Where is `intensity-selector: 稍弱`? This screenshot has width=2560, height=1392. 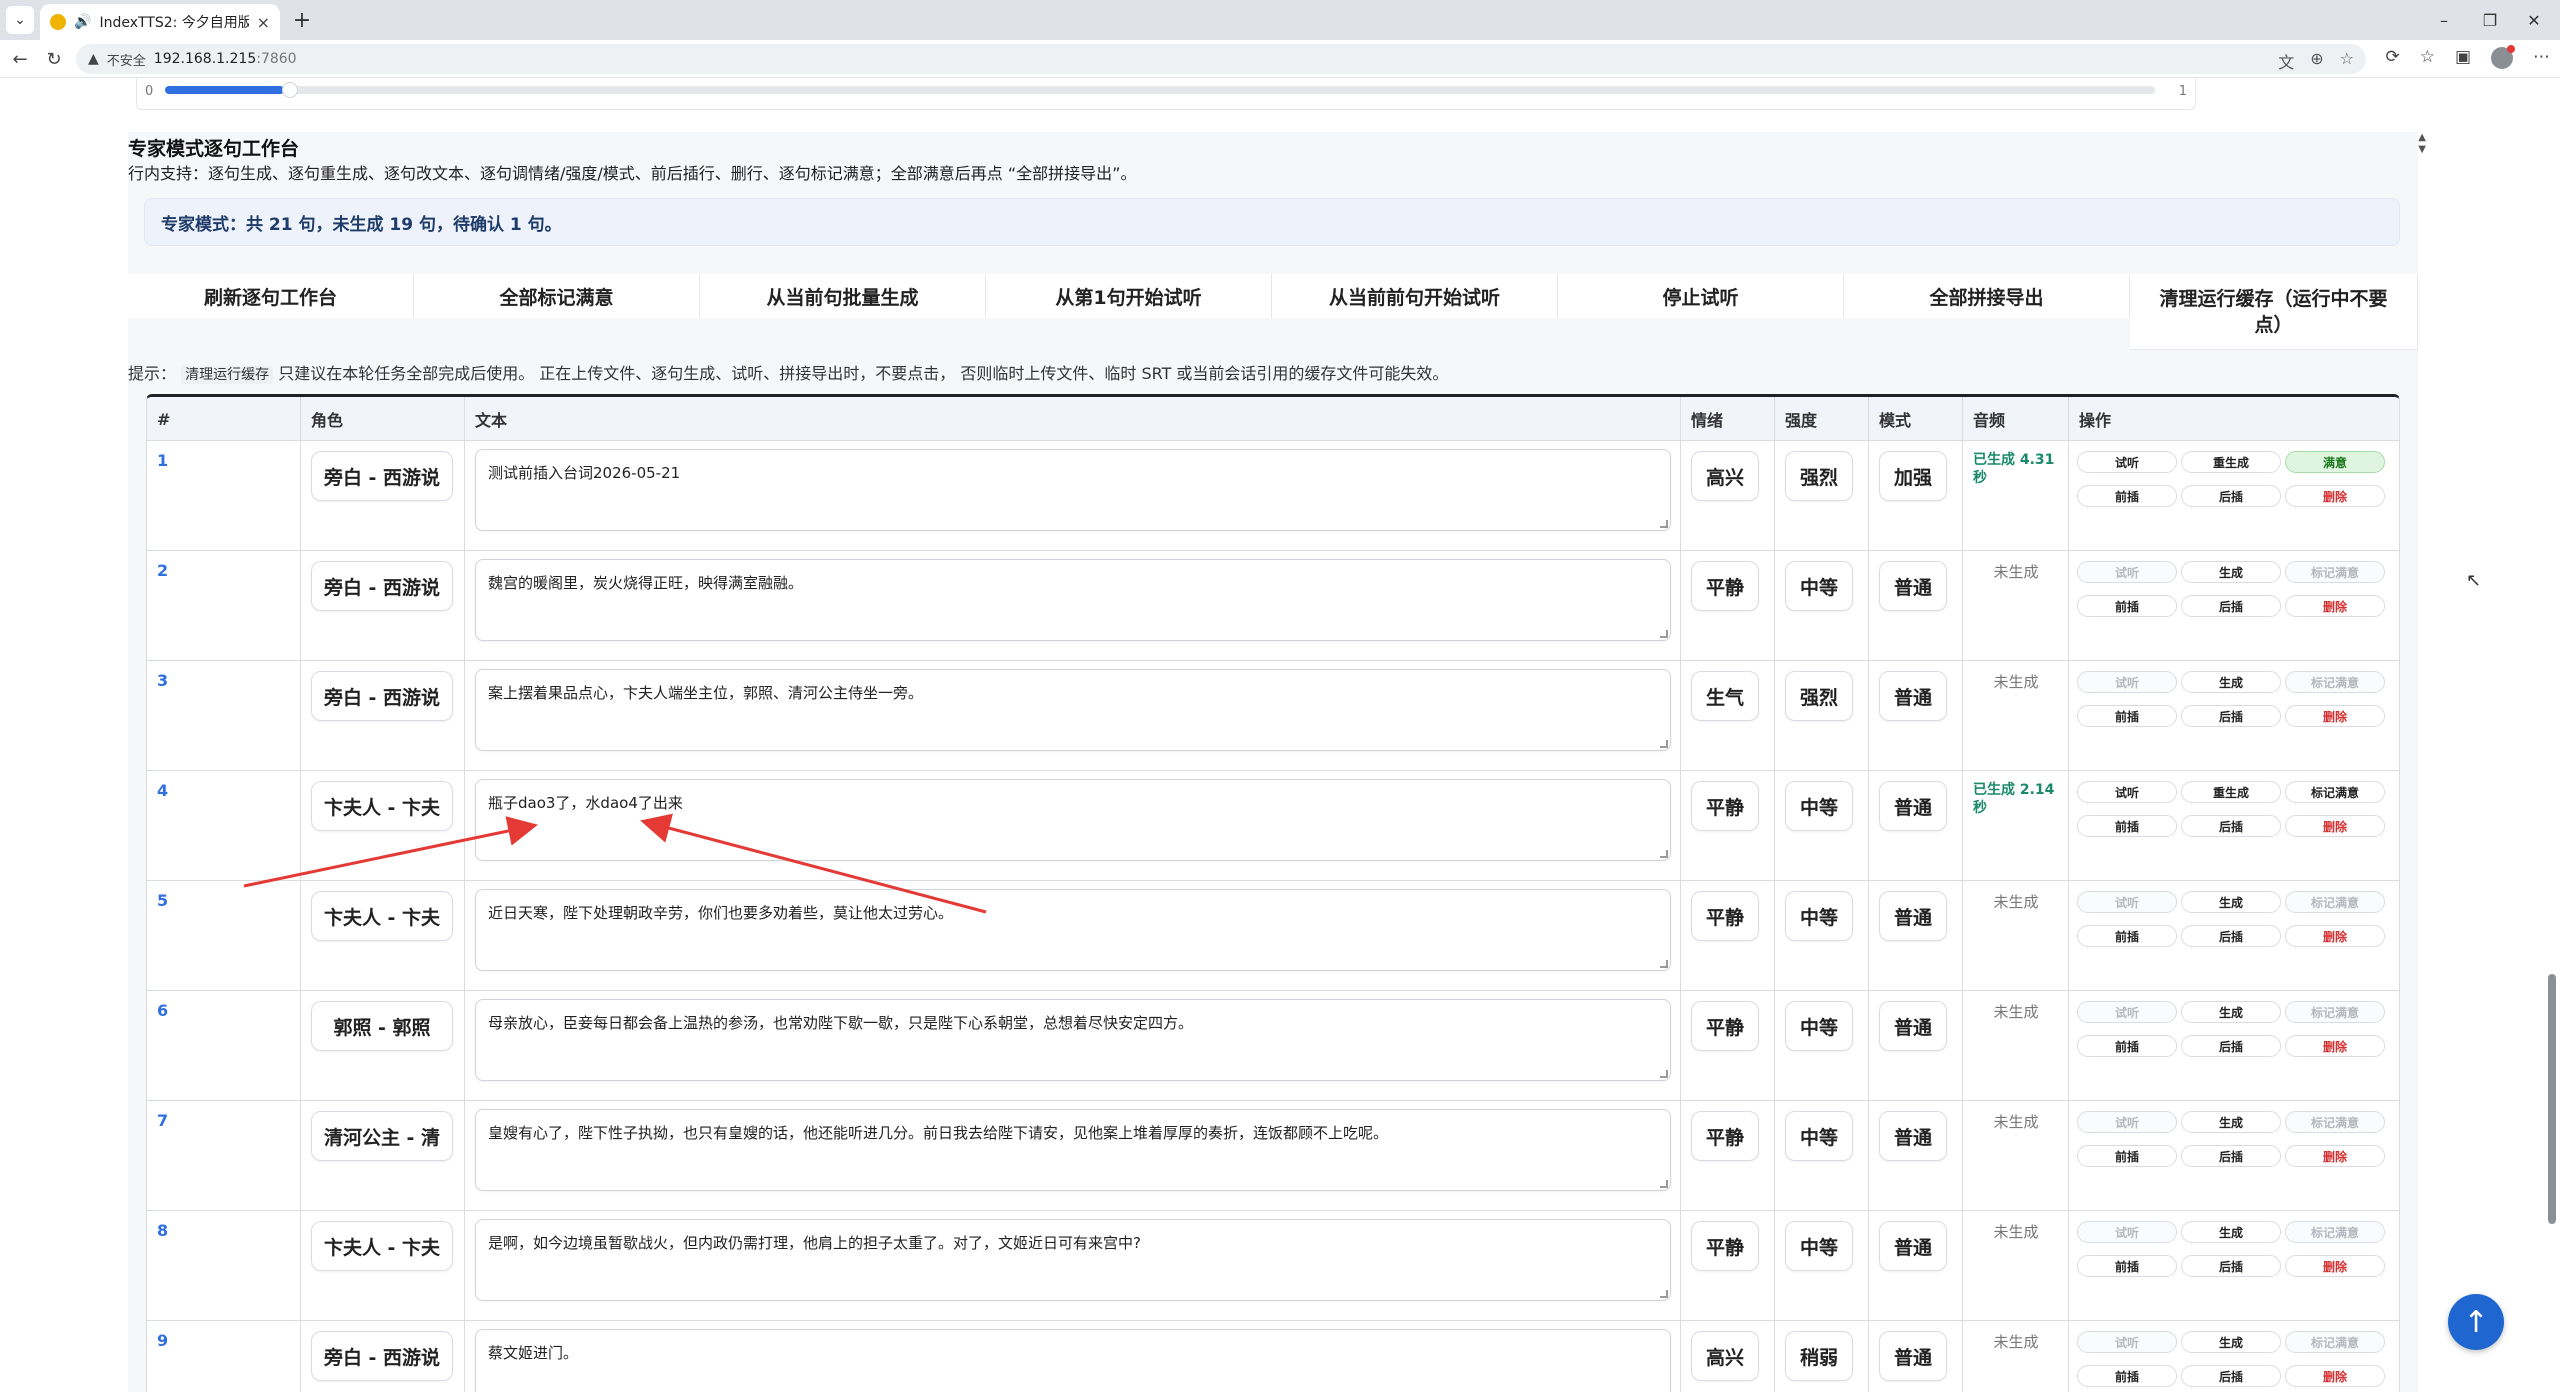 intensity-selector: 稍弱 is located at coordinates (1819, 1356).